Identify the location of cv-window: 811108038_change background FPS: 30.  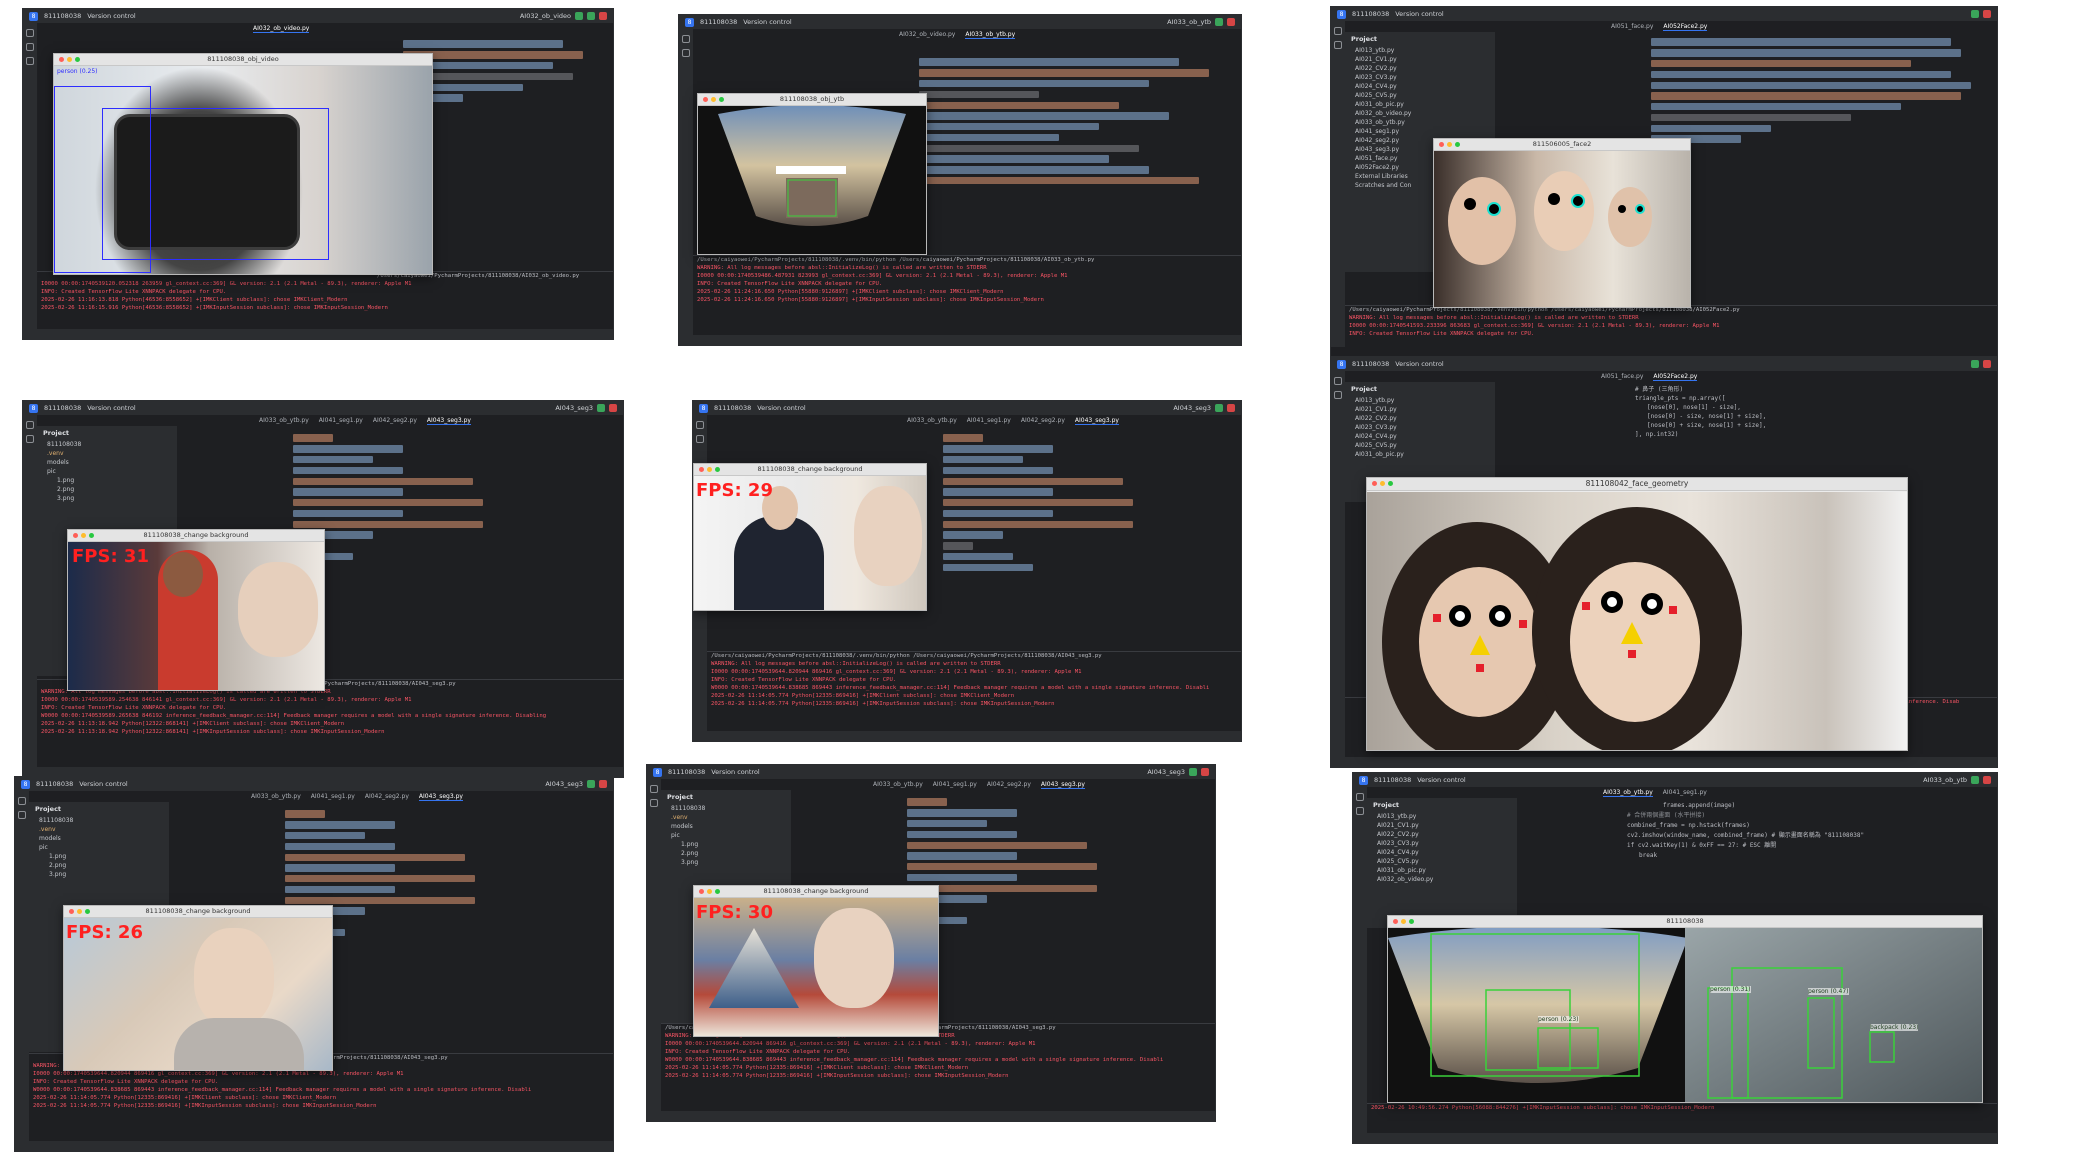
(816, 961).